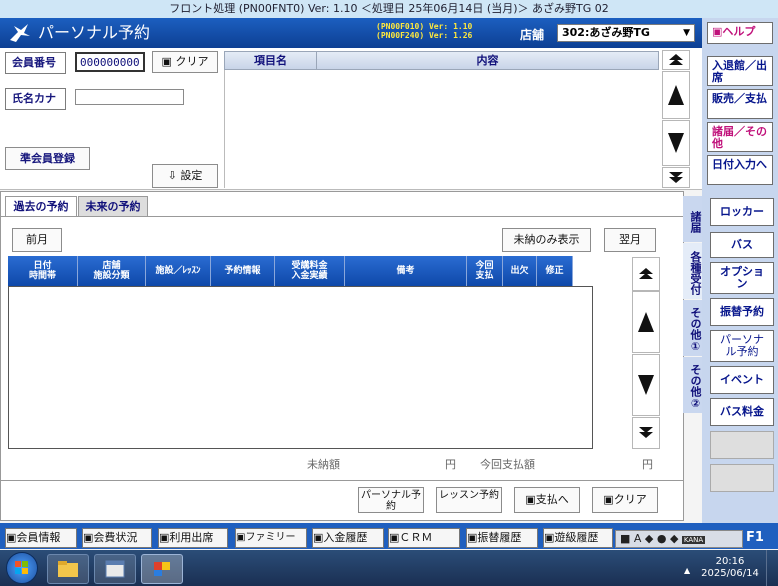 The height and width of the screenshot is (586, 778). I want to click on entry-button: 入退館／出席, so click(740, 71).